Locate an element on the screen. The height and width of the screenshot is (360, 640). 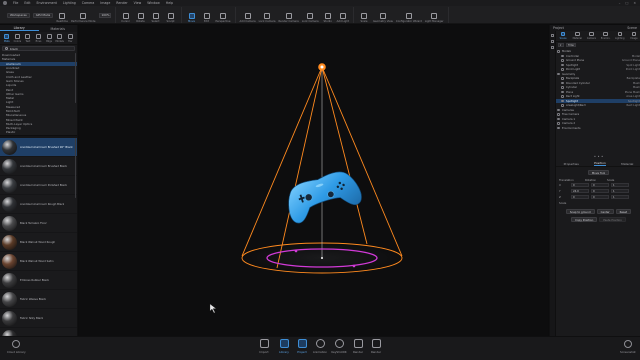
dock-animation: Animation is located at coordinates (320, 346).